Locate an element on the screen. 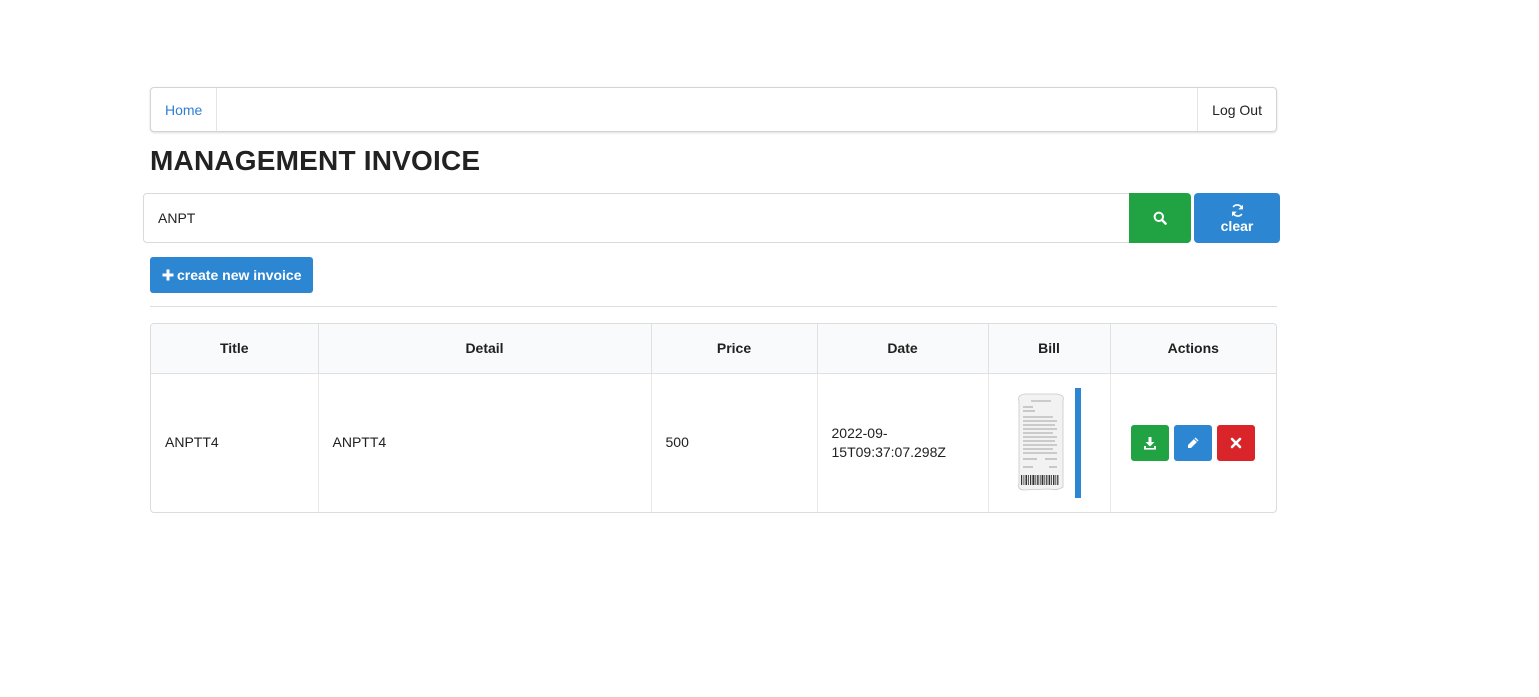  cell-price: 500 is located at coordinates (733, 442).